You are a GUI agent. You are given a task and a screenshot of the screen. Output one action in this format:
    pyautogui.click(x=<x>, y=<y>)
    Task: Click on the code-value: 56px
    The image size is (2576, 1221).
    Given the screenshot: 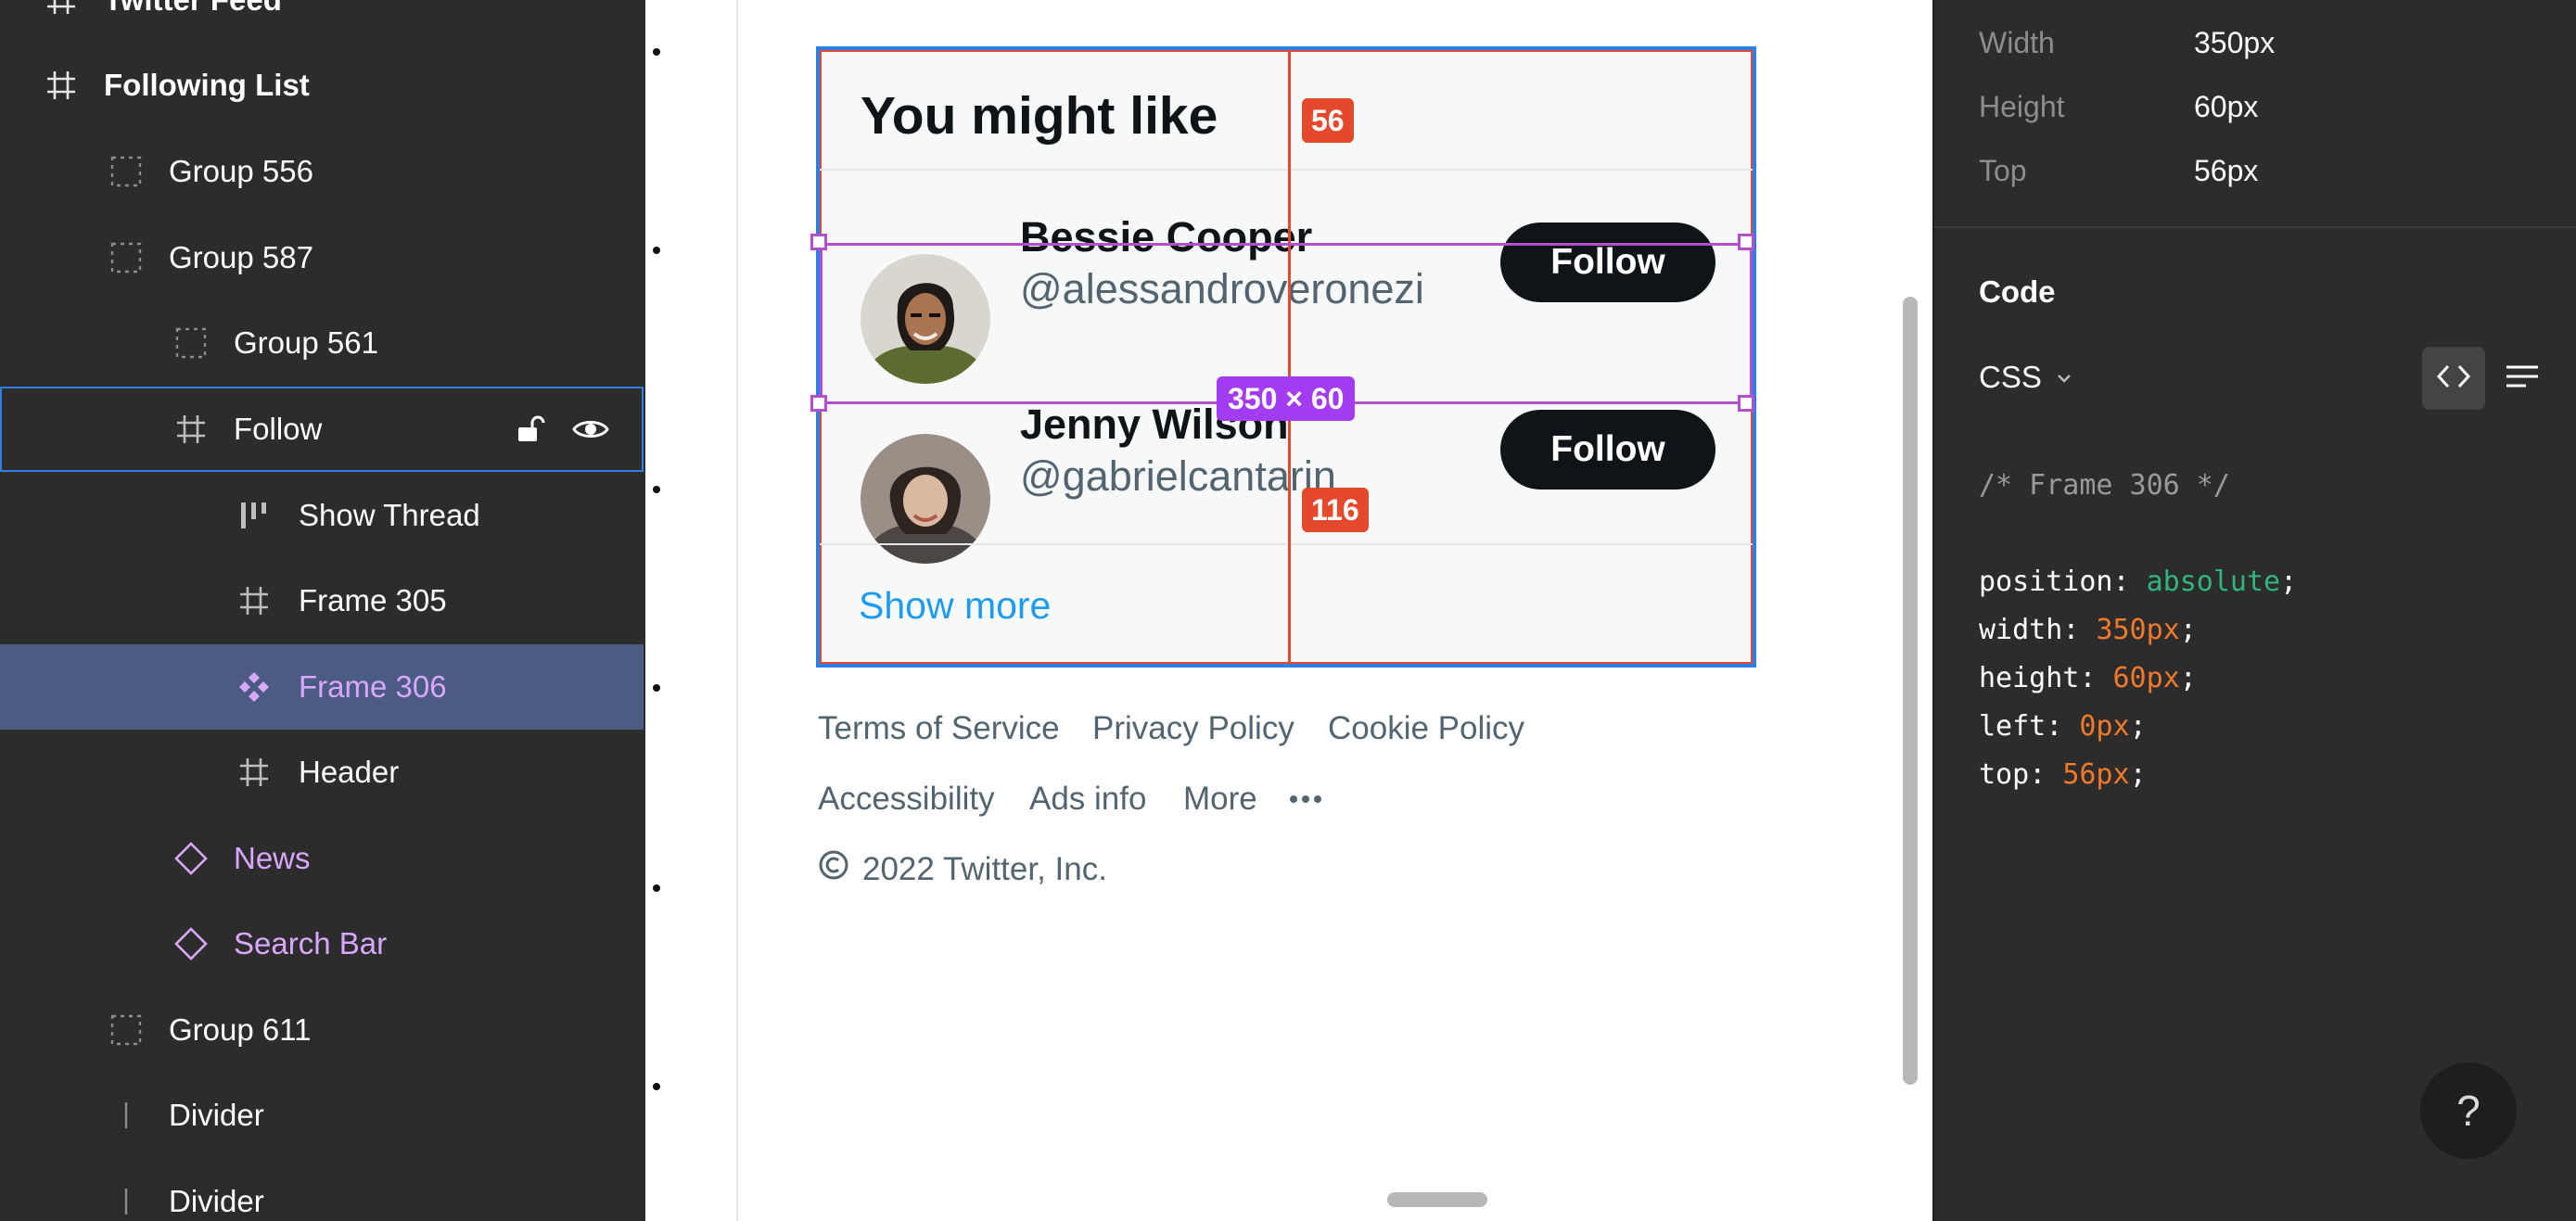 What is the action you would take?
    pyautogui.click(x=2096, y=774)
    